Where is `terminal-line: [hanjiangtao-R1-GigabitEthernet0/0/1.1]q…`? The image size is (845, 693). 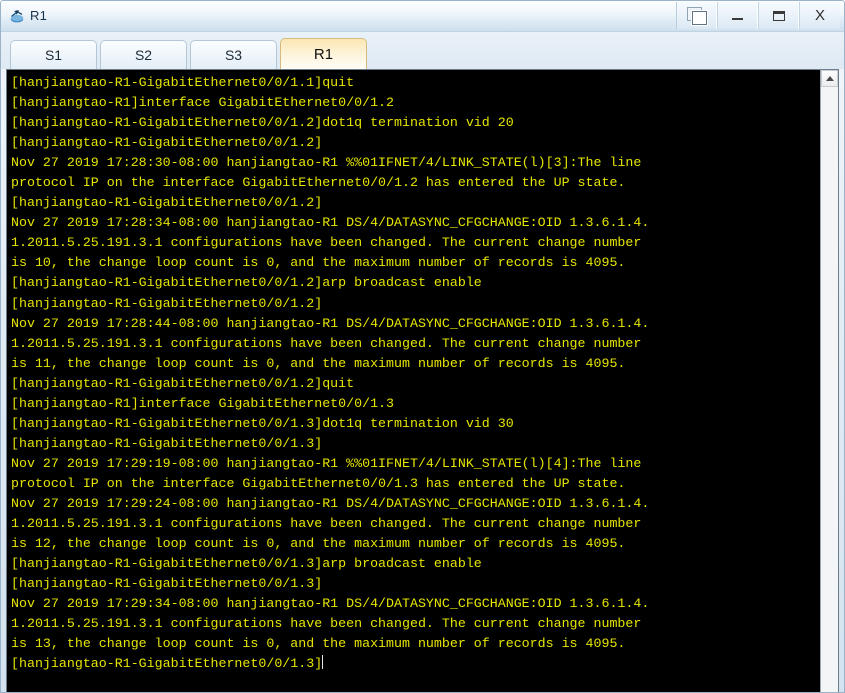
terminal-line: [hanjiangtao-R1-GigabitEthernet0/0/1.1]q… is located at coordinates (183, 82).